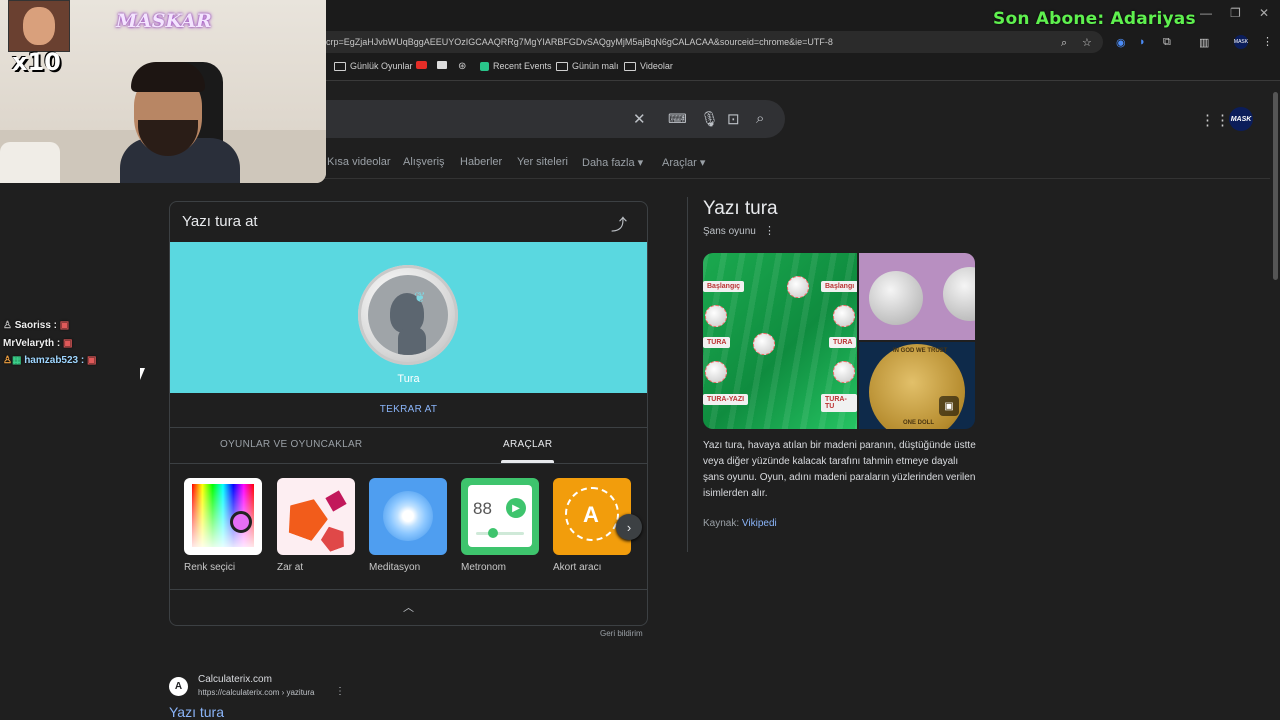 The image size is (1280, 720). Describe the element at coordinates (484, 66) in the screenshot. I see `streamelements-icon` at that location.